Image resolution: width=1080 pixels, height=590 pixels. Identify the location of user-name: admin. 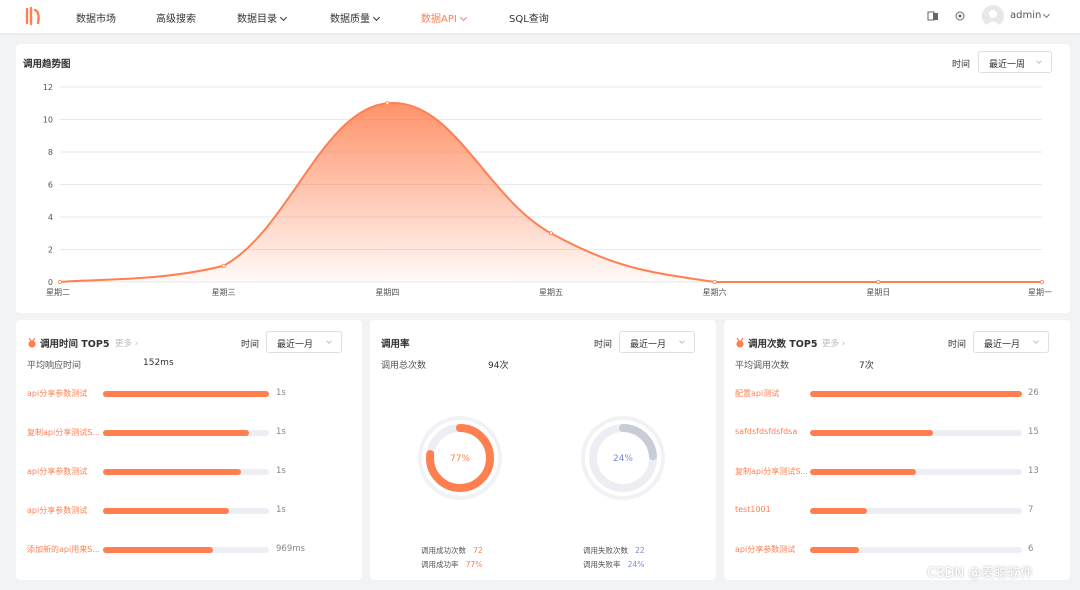
(1025, 15).